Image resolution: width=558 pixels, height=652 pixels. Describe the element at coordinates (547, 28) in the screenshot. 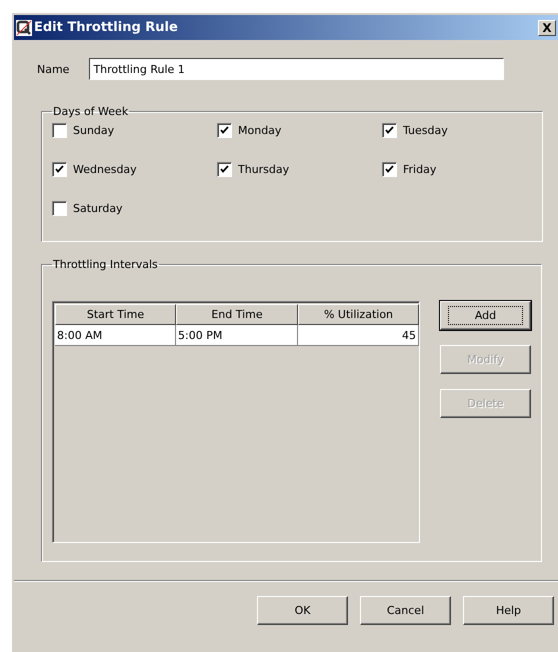

I see `close-button: X` at that location.